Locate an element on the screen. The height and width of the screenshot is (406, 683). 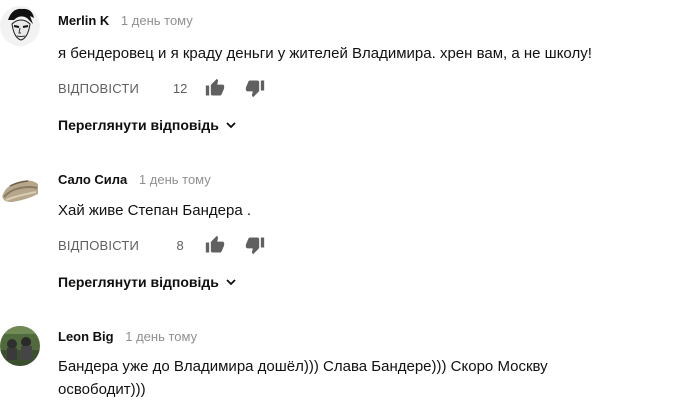
face-sketch-icon is located at coordinates (20, 26).